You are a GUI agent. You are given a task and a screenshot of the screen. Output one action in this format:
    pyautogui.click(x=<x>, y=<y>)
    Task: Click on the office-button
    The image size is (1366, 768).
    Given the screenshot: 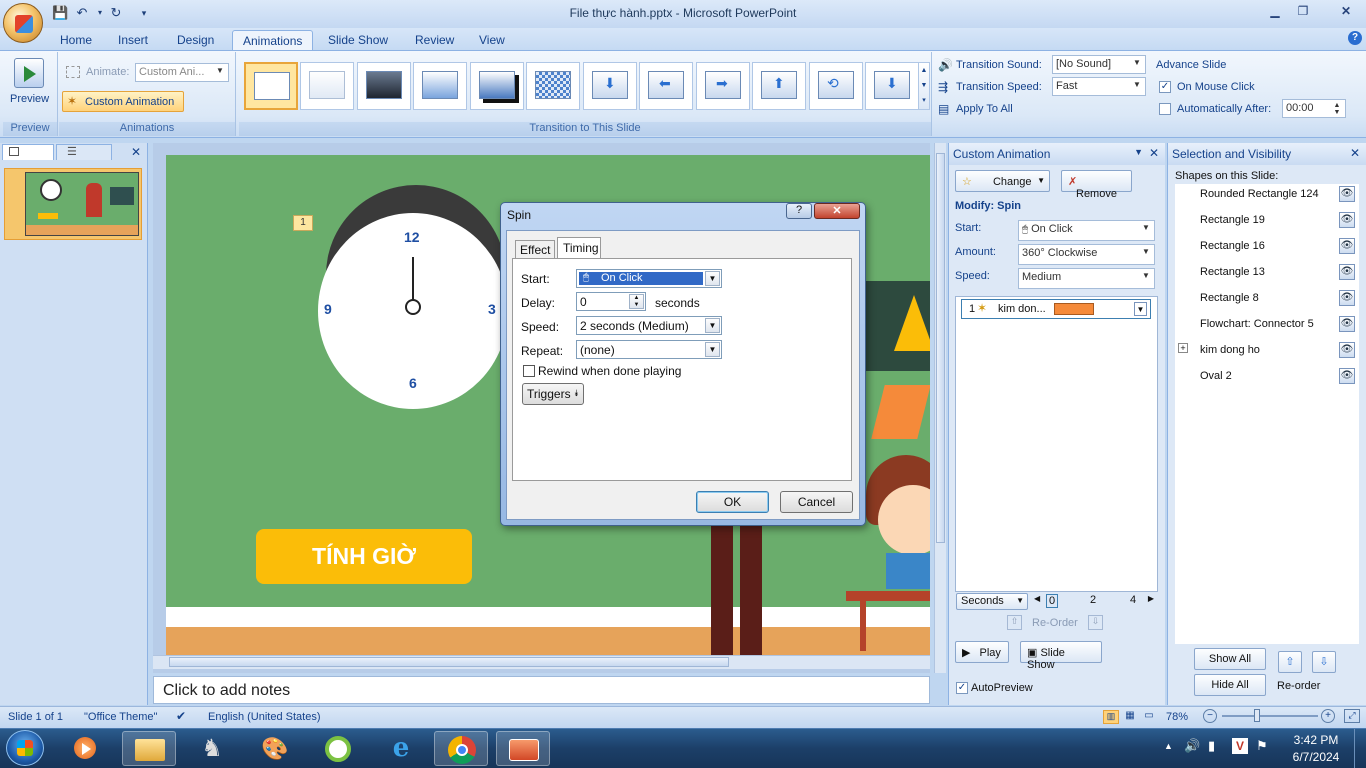 What is the action you would take?
    pyautogui.click(x=23, y=23)
    